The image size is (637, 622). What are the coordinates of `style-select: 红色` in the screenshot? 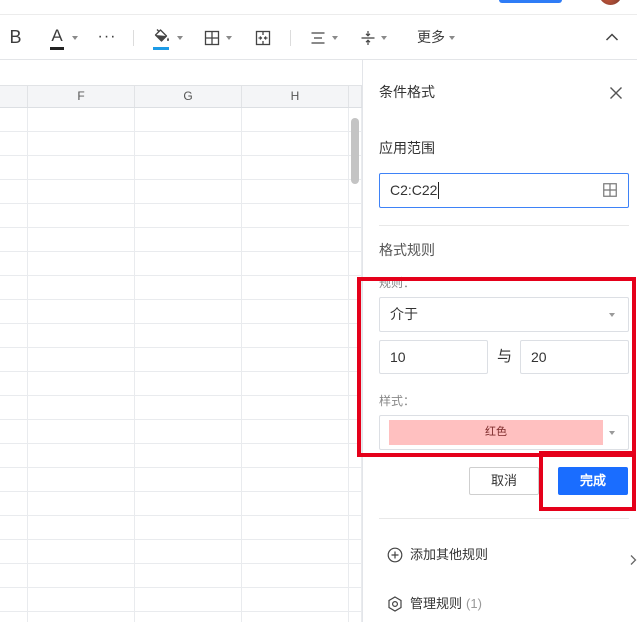 It's located at (504, 432).